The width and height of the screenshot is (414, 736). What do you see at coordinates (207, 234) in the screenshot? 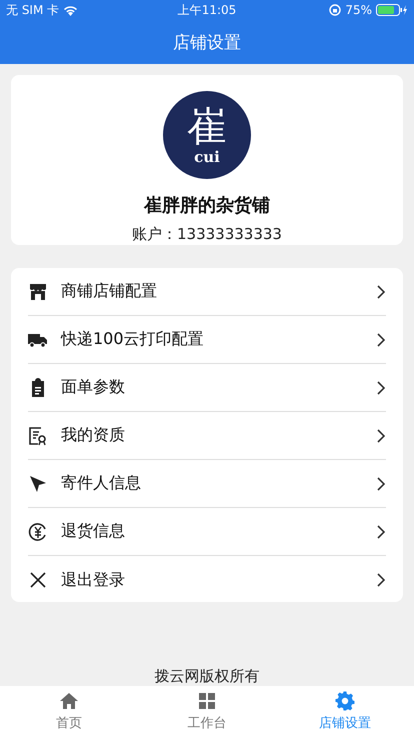
I see `account-number: 账户：13333333333` at bounding box center [207, 234].